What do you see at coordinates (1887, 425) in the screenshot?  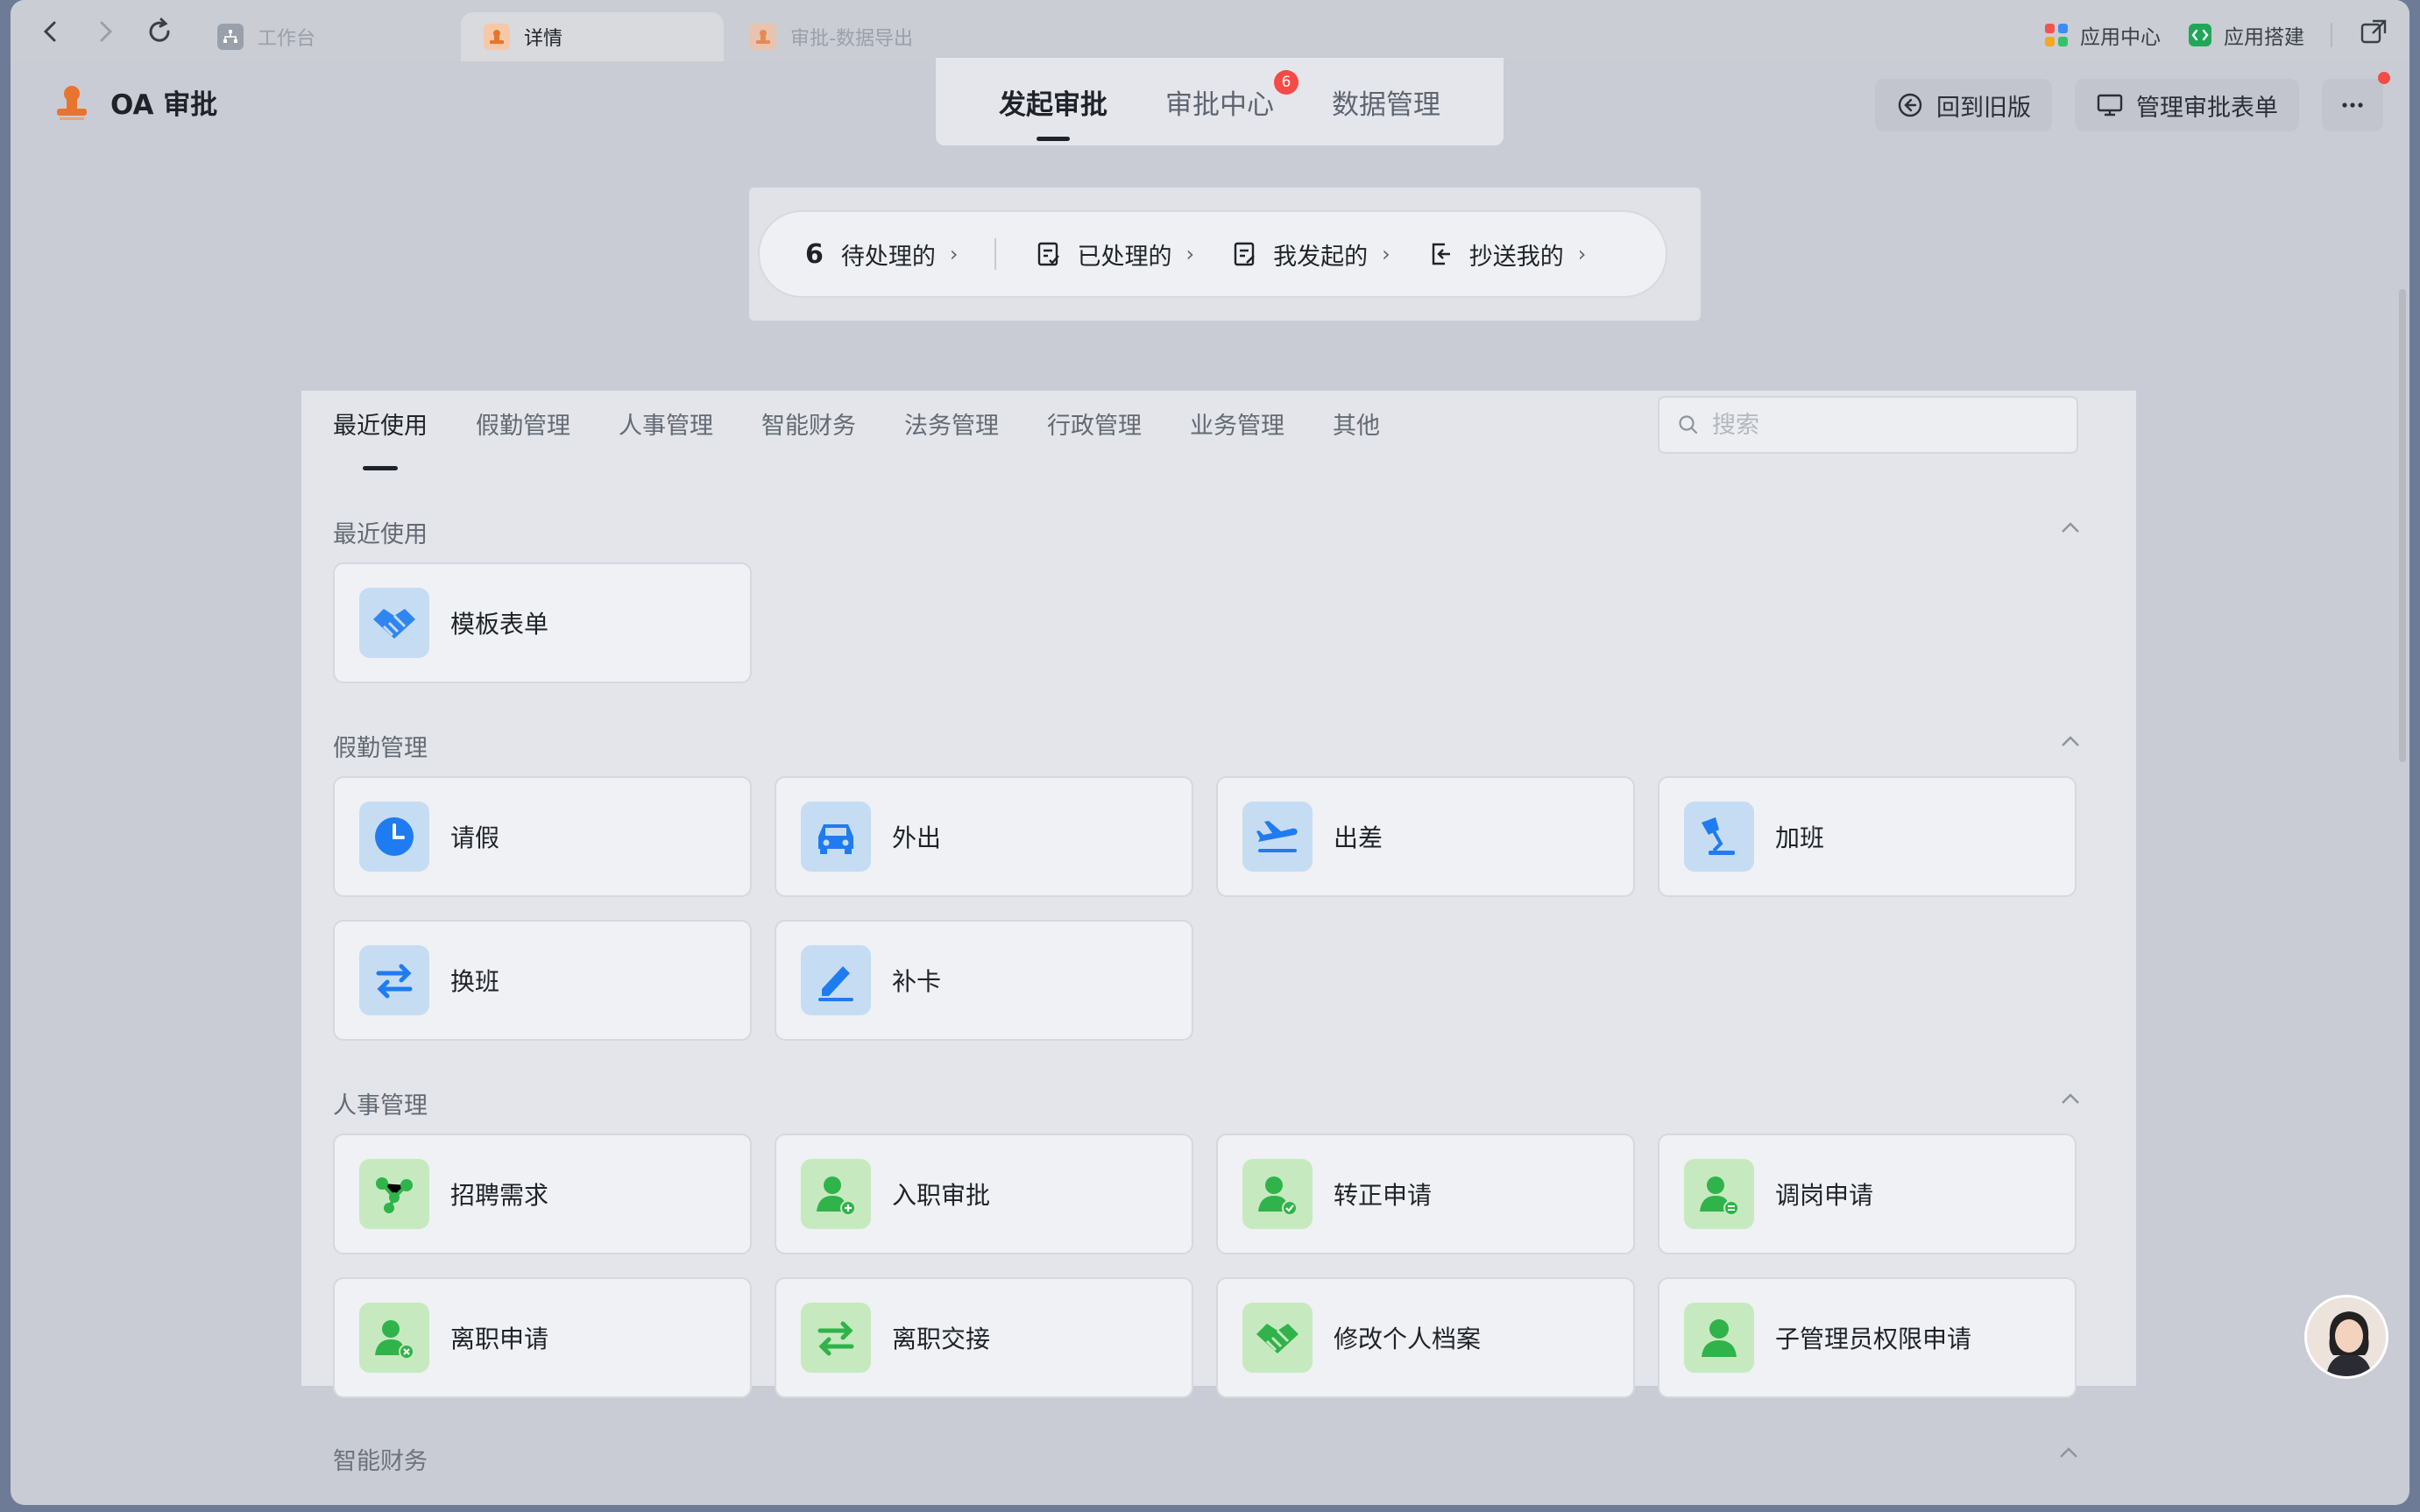 I see `search-input` at bounding box center [1887, 425].